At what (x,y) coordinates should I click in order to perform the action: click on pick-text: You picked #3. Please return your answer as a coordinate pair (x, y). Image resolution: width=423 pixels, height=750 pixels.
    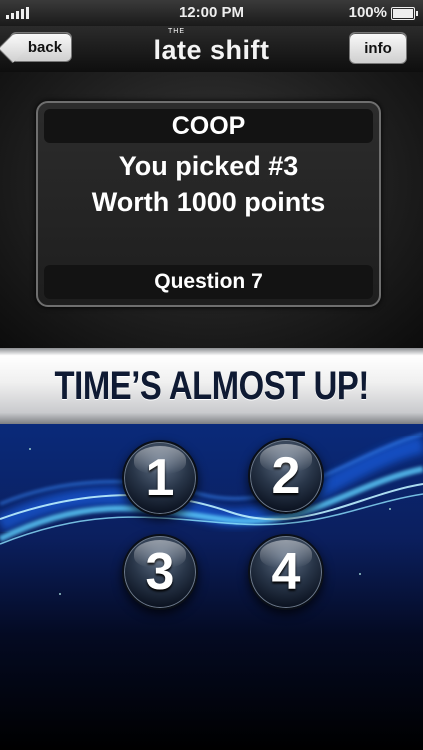
    Looking at the image, I should click on (208, 166).